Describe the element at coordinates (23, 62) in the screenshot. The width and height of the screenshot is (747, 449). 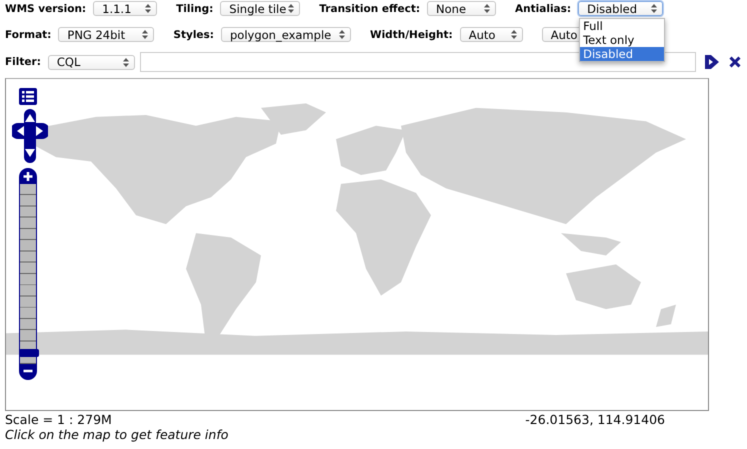
I see `field-label: Filter:` at that location.